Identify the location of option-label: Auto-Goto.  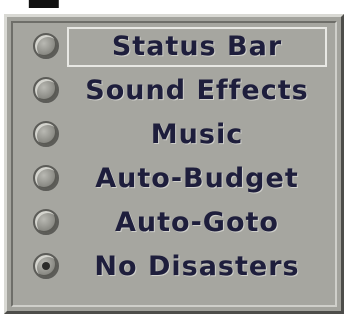
(197, 222).